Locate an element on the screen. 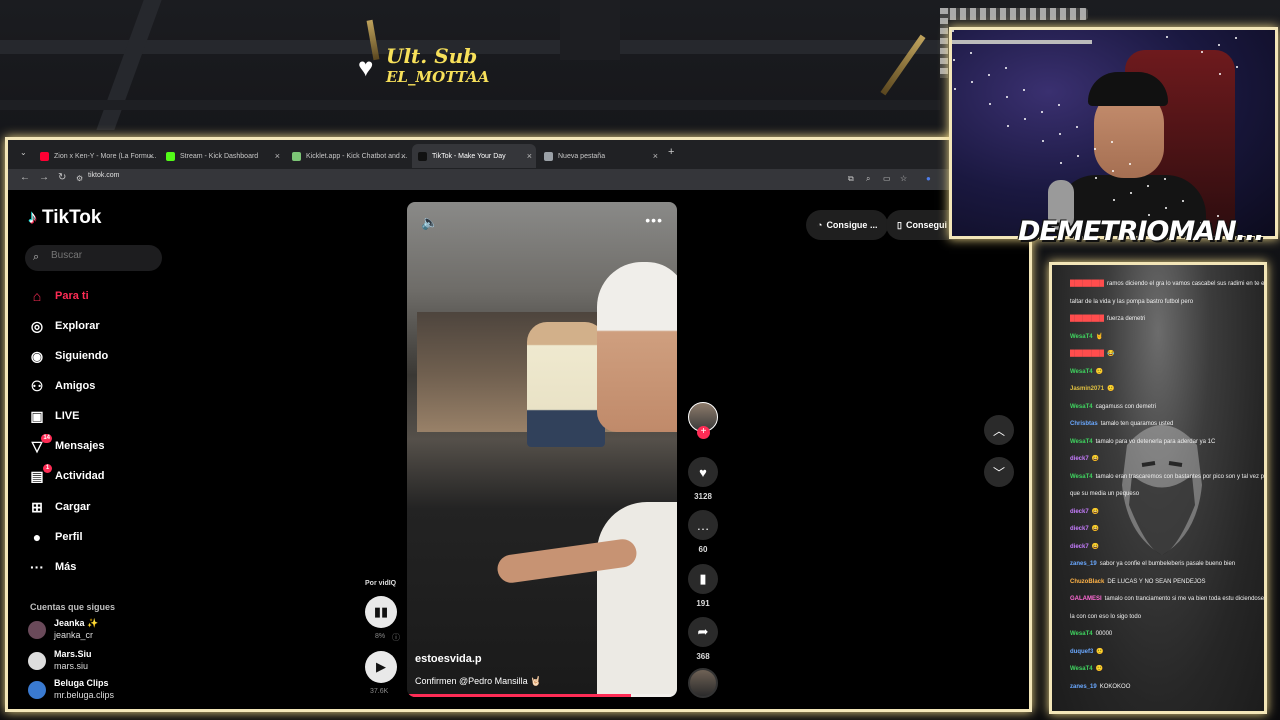  volume-icon: 🔈 is located at coordinates (429, 222).